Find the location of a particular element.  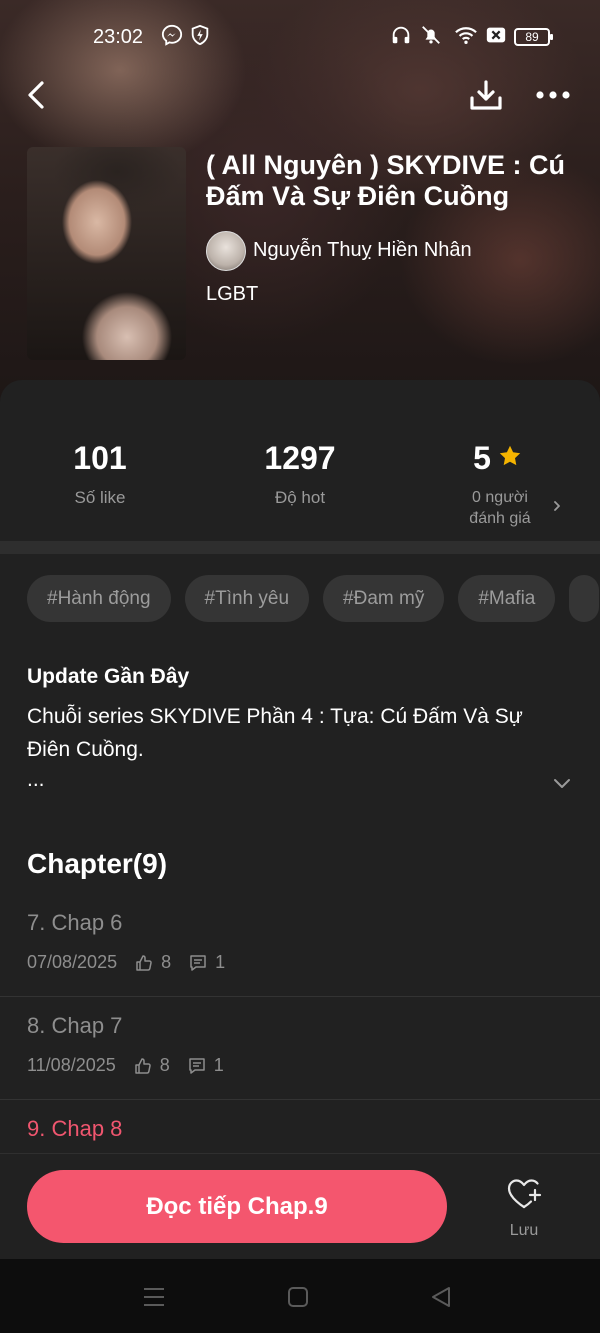

chevron-left-icon is located at coordinates (36, 95).